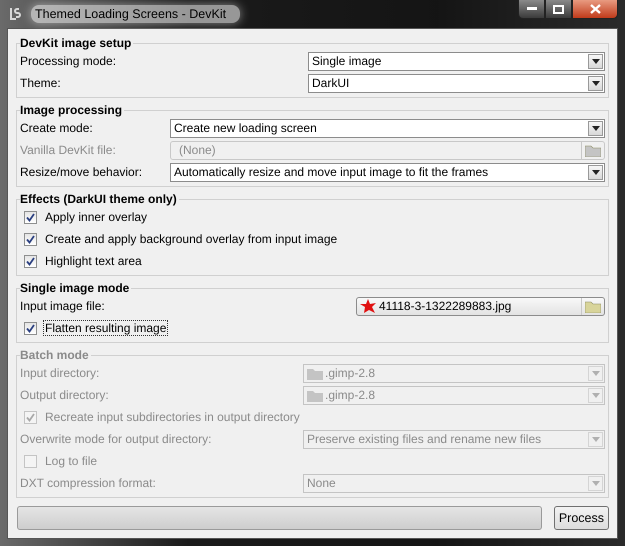 Image resolution: width=625 pixels, height=546 pixels. Describe the element at coordinates (72, 110) in the screenshot. I see `group-title: Image processing` at that location.